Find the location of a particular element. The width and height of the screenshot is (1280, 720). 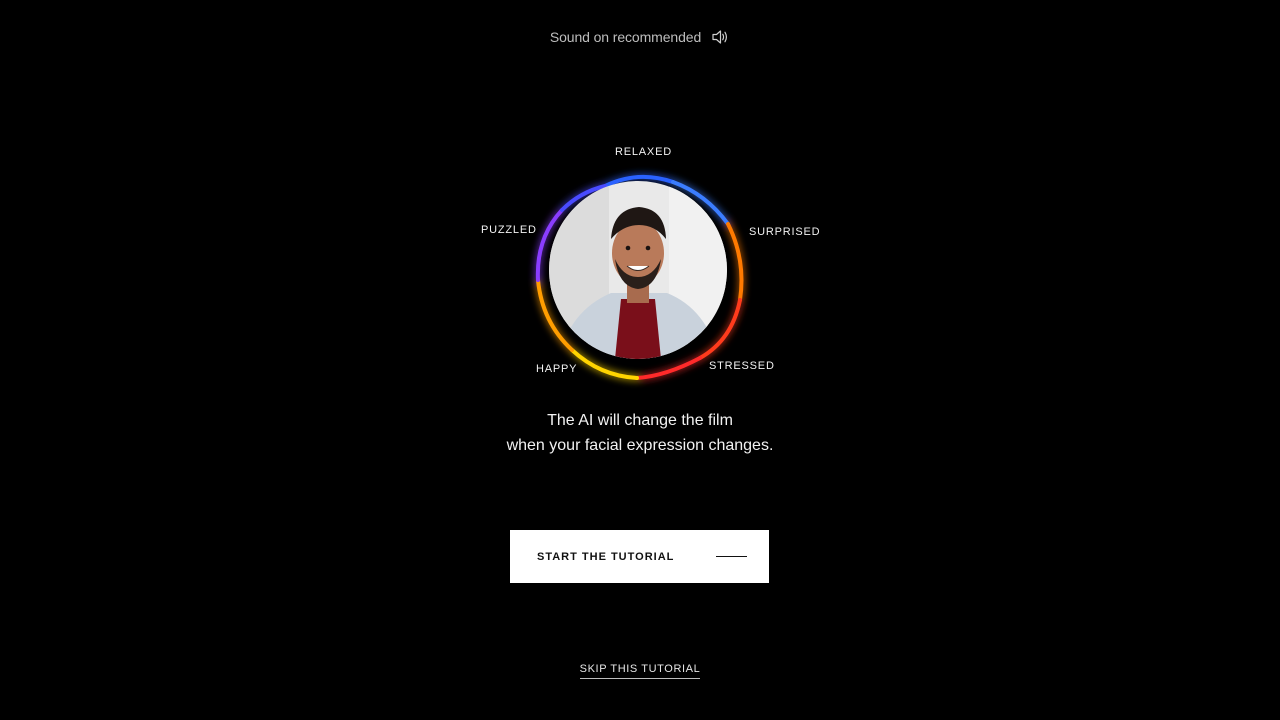

emotion-label-happy: HAPPY is located at coordinates (557, 369).